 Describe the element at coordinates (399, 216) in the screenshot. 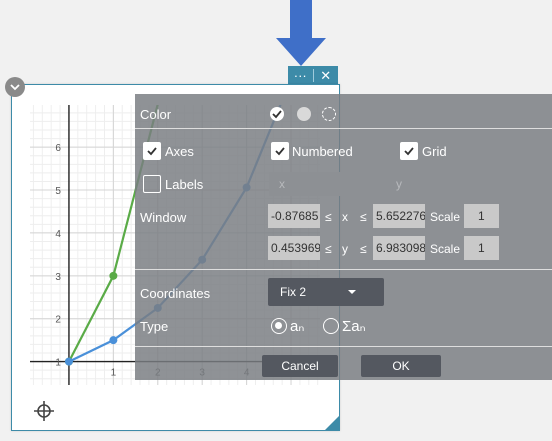

I see `x-max-input: 5.652276` at that location.